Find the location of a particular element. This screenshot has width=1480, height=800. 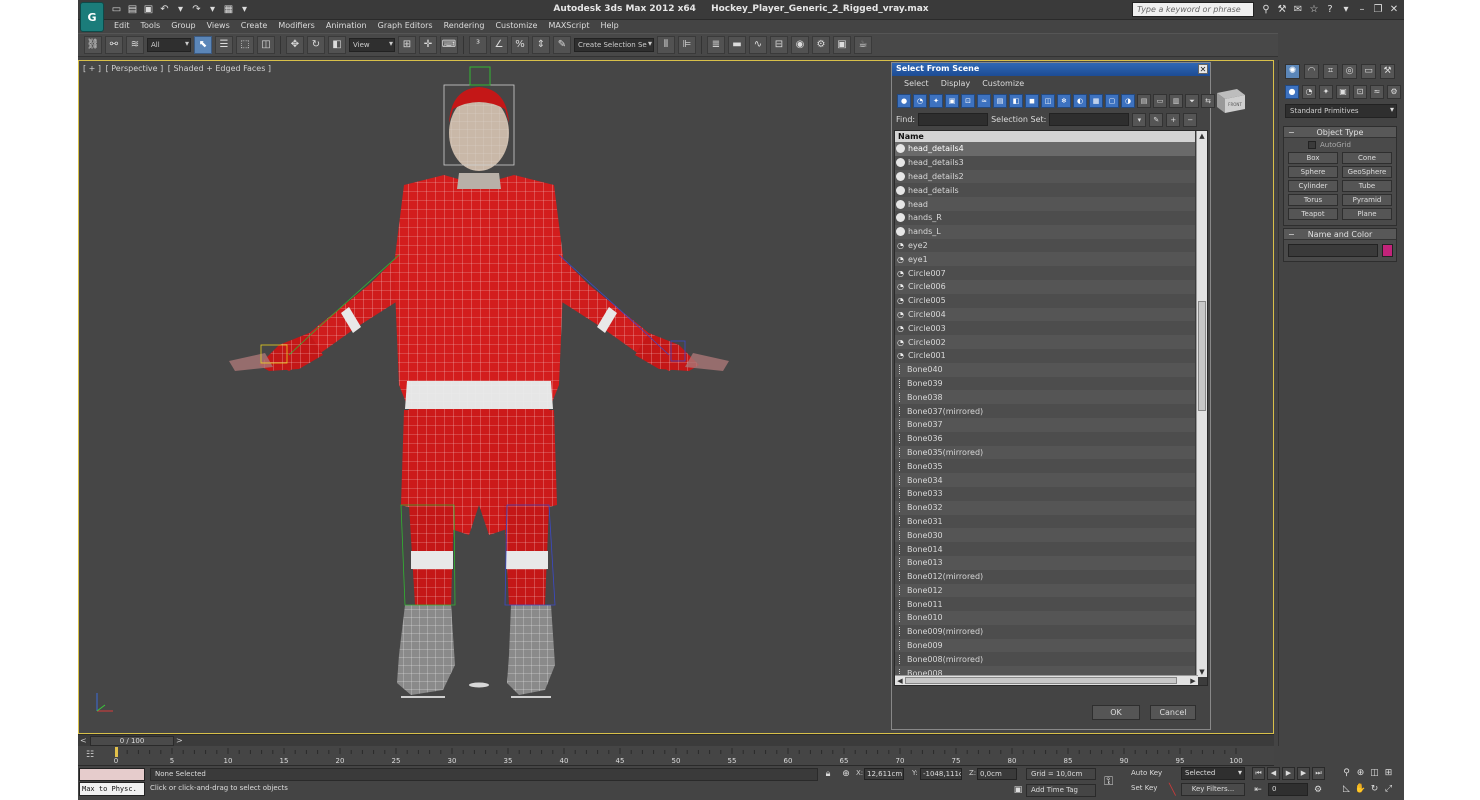

help-dropdown-icon: ▾ is located at coordinates (1346, 9).